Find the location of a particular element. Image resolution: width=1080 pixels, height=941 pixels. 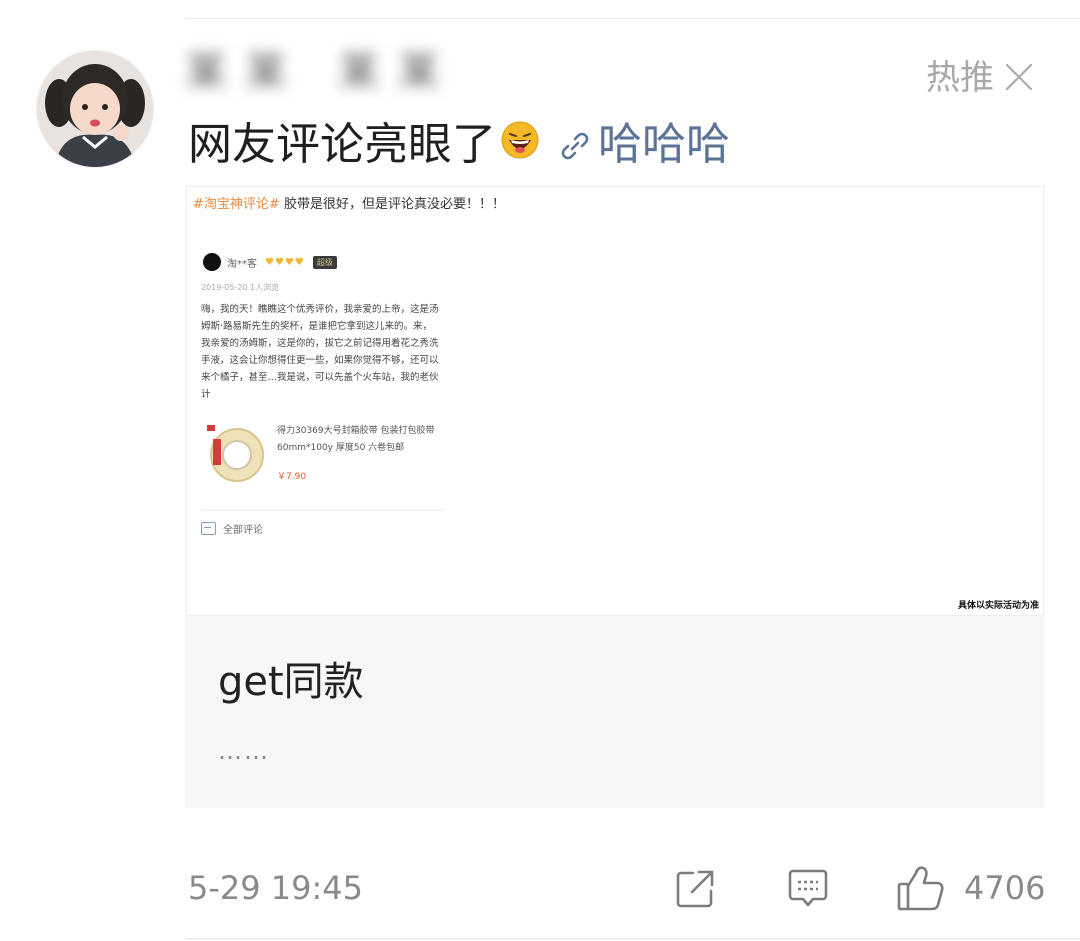

link-icon is located at coordinates (575, 141).